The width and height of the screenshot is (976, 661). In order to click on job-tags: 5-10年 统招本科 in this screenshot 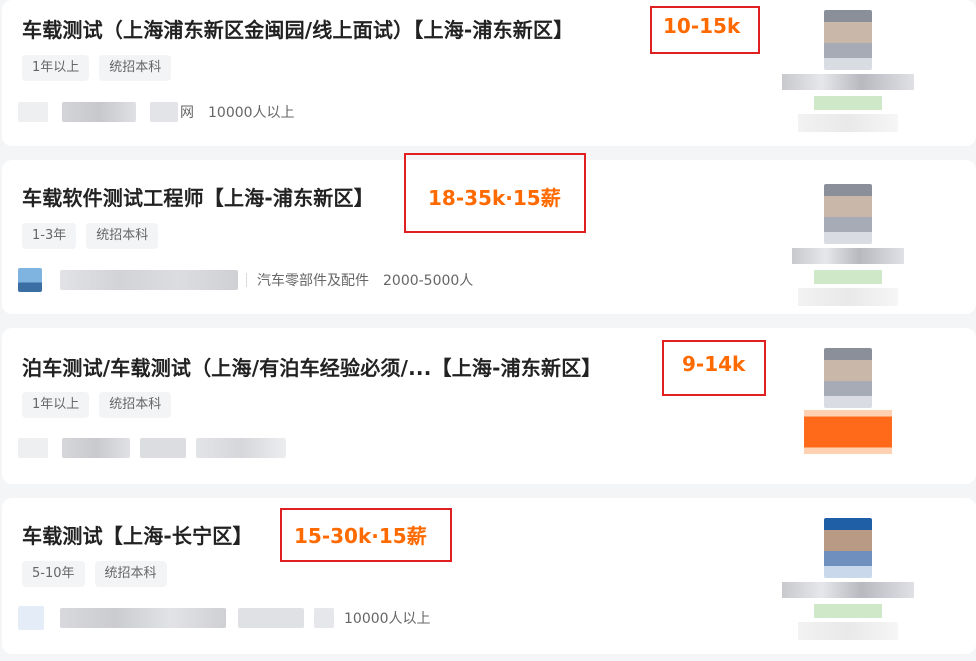, I will do `click(94, 574)`.